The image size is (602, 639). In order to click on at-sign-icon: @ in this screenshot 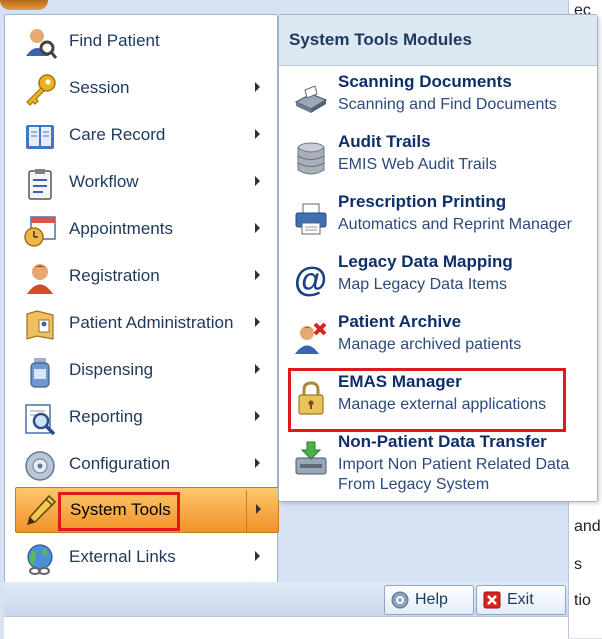, I will do `click(310, 279)`.